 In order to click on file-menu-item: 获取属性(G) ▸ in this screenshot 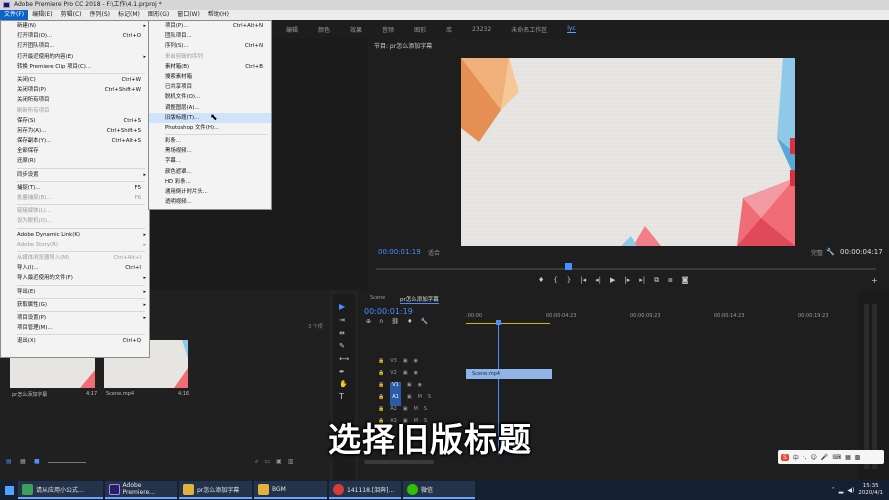, I will do `click(75, 305)`.